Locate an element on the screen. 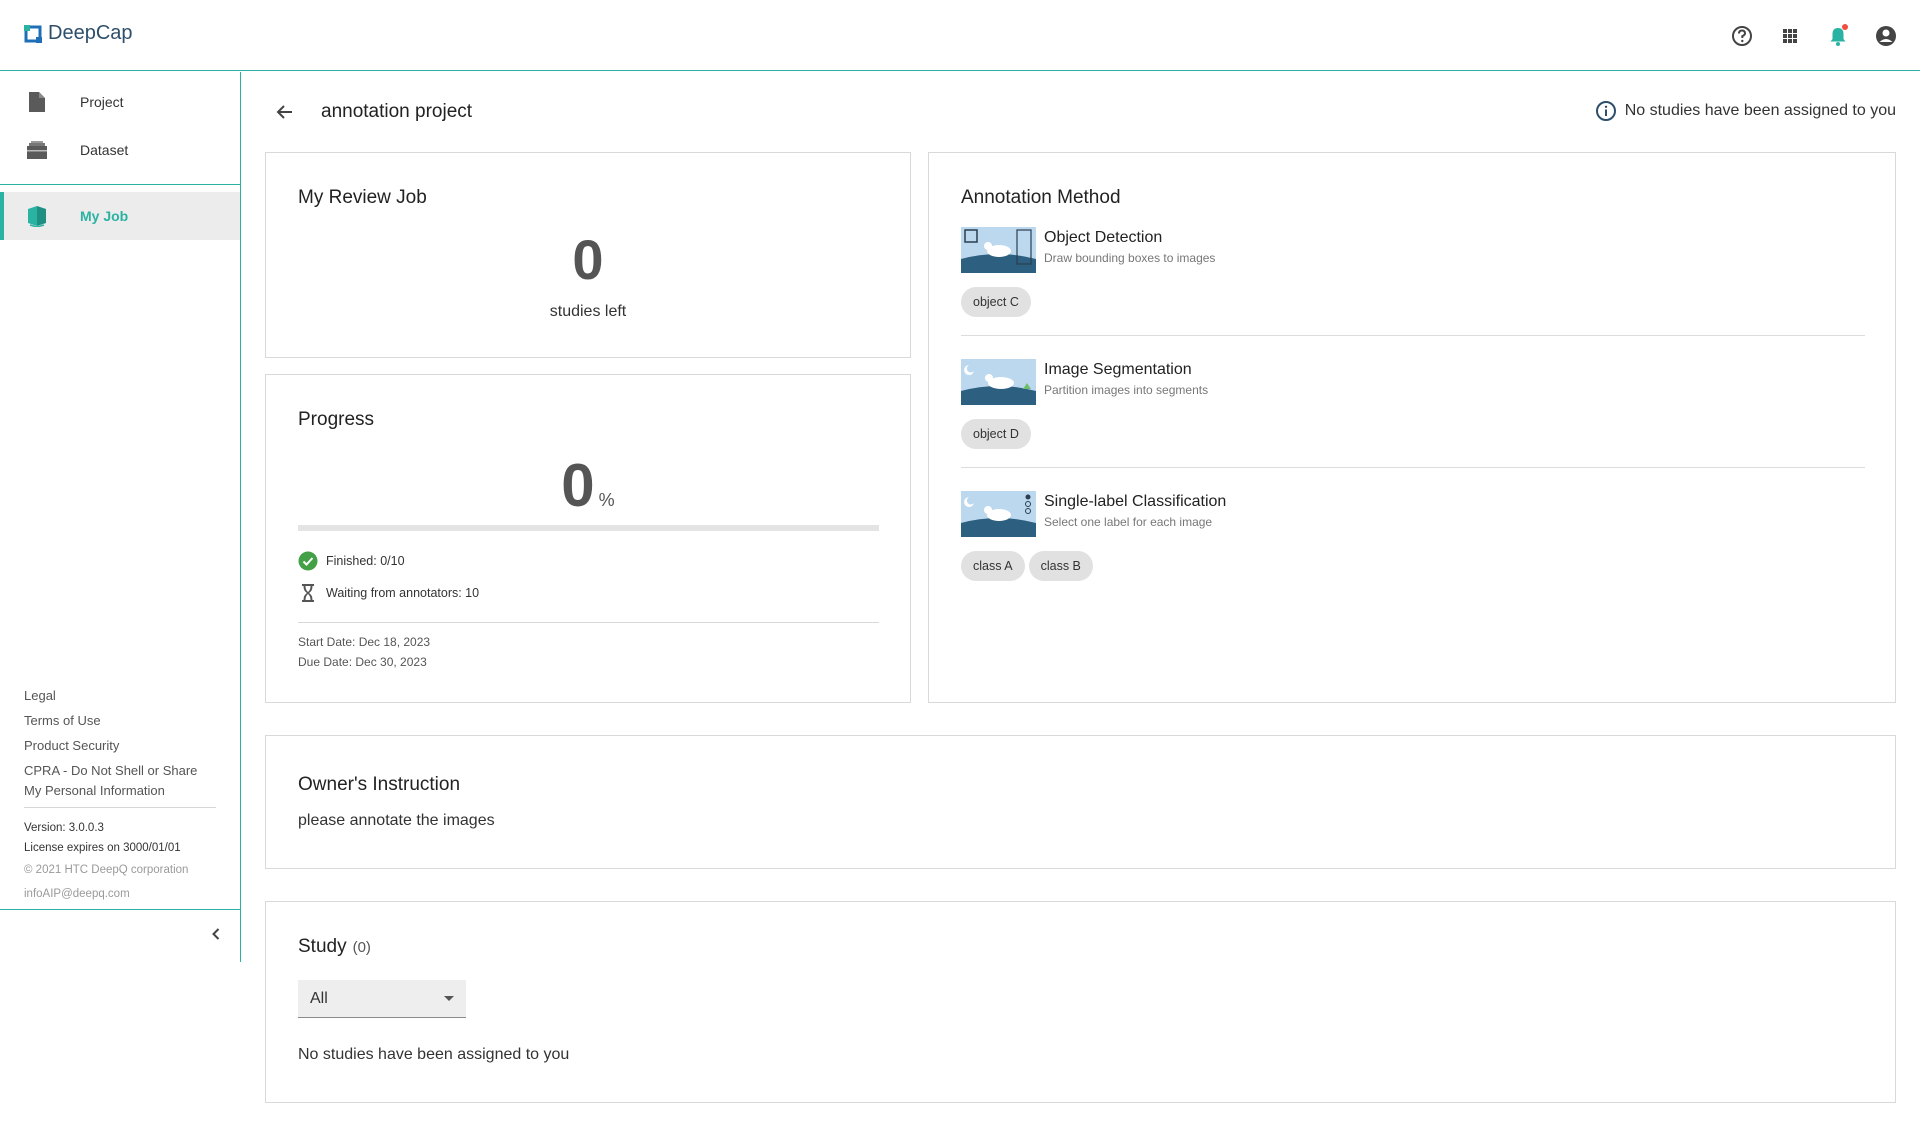  study-title: Study is located at coordinates (322, 946).